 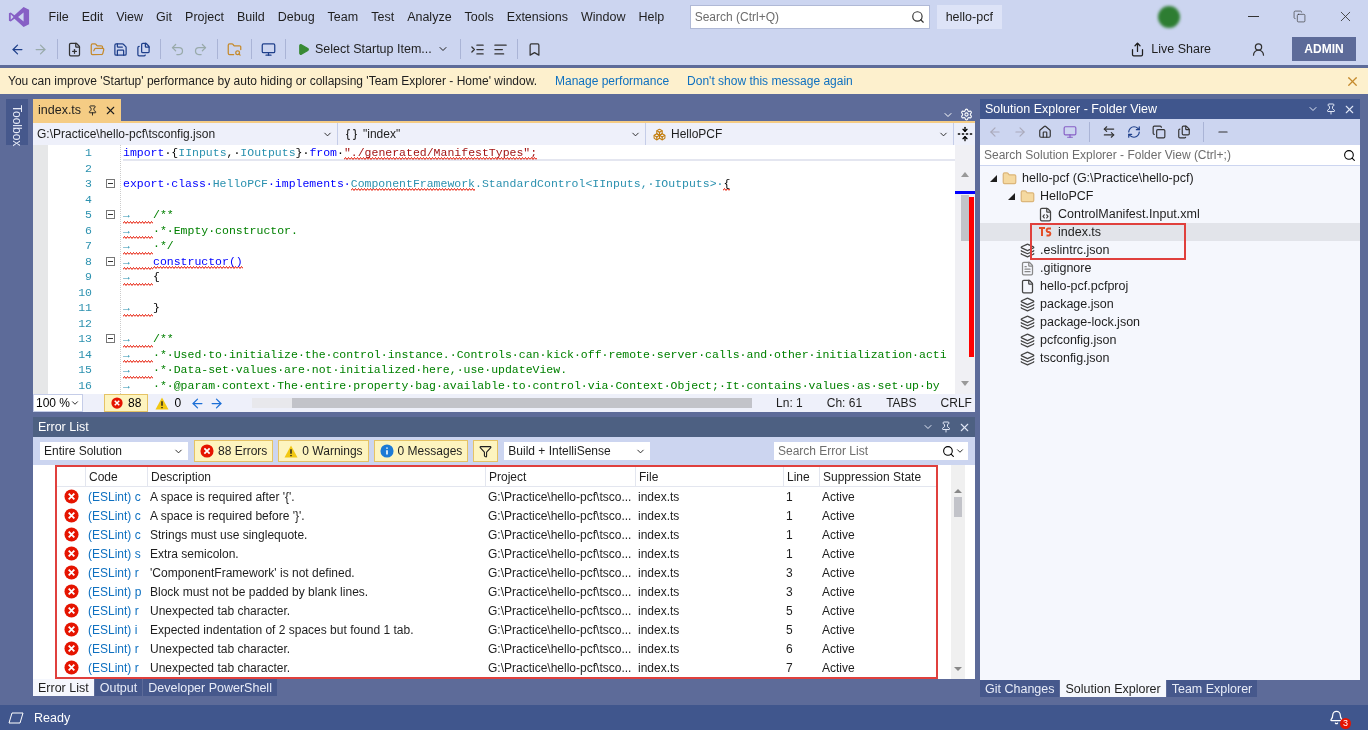 What do you see at coordinates (801, 477) in the screenshot?
I see `column-header: Line` at bounding box center [801, 477].